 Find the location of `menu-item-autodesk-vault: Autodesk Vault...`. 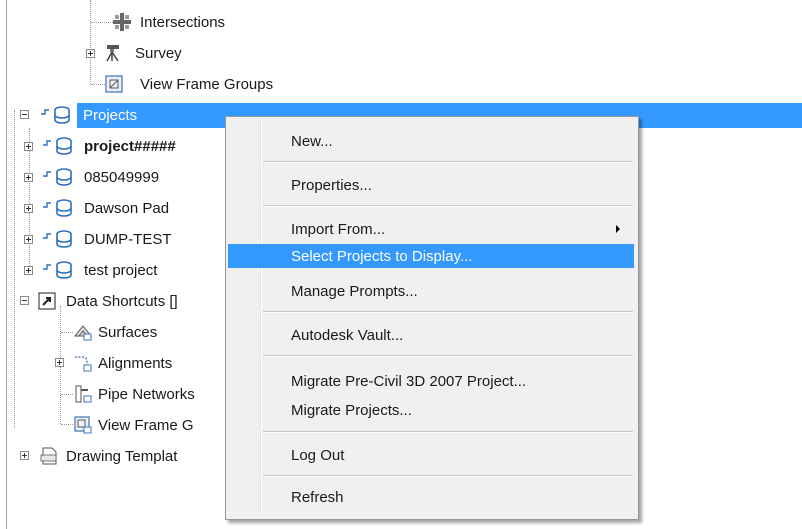

menu-item-autodesk-vault: Autodesk Vault... is located at coordinates (431, 335).